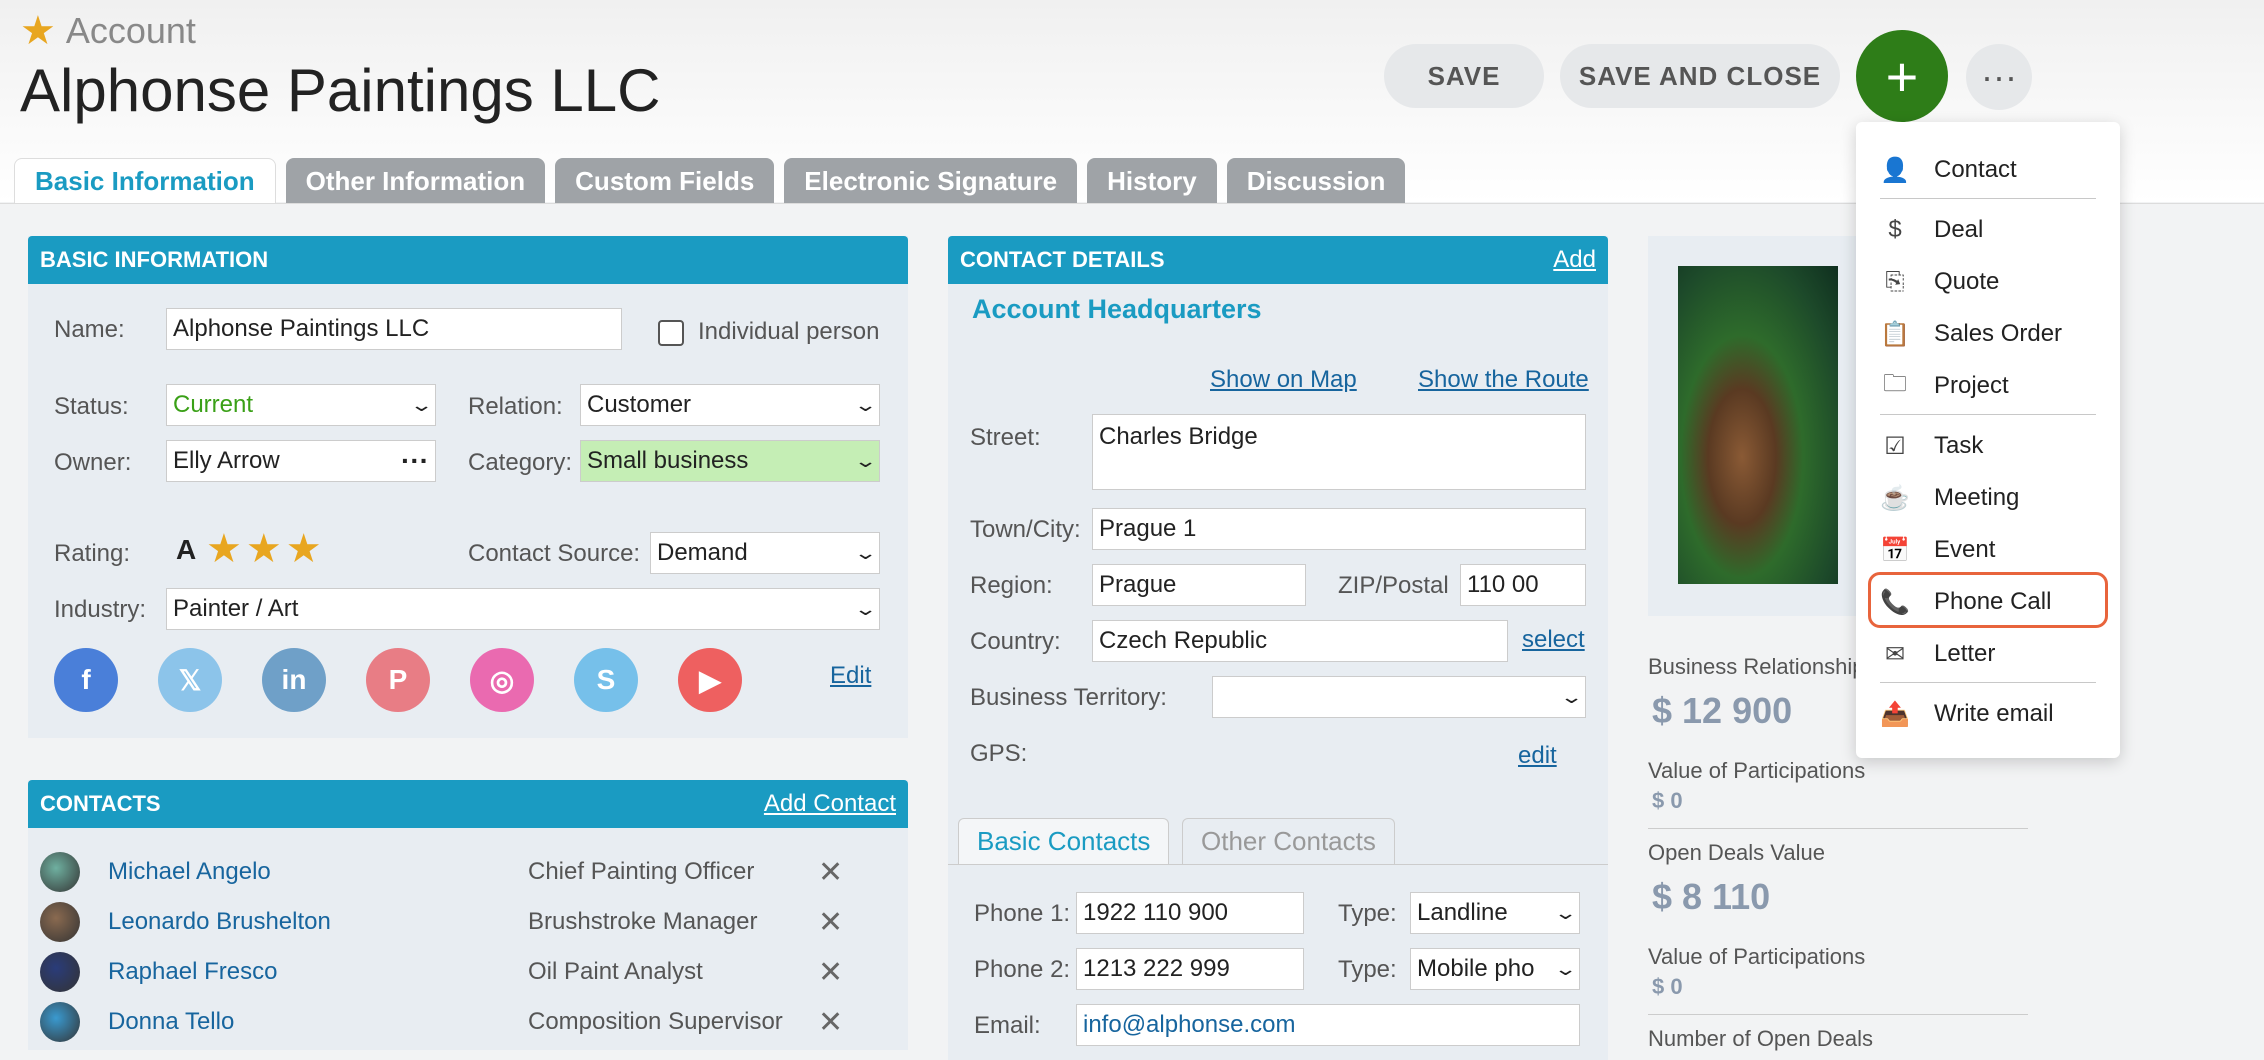  What do you see at coordinates (1537, 756) in the screenshot?
I see `gps-edit-link: edit` at bounding box center [1537, 756].